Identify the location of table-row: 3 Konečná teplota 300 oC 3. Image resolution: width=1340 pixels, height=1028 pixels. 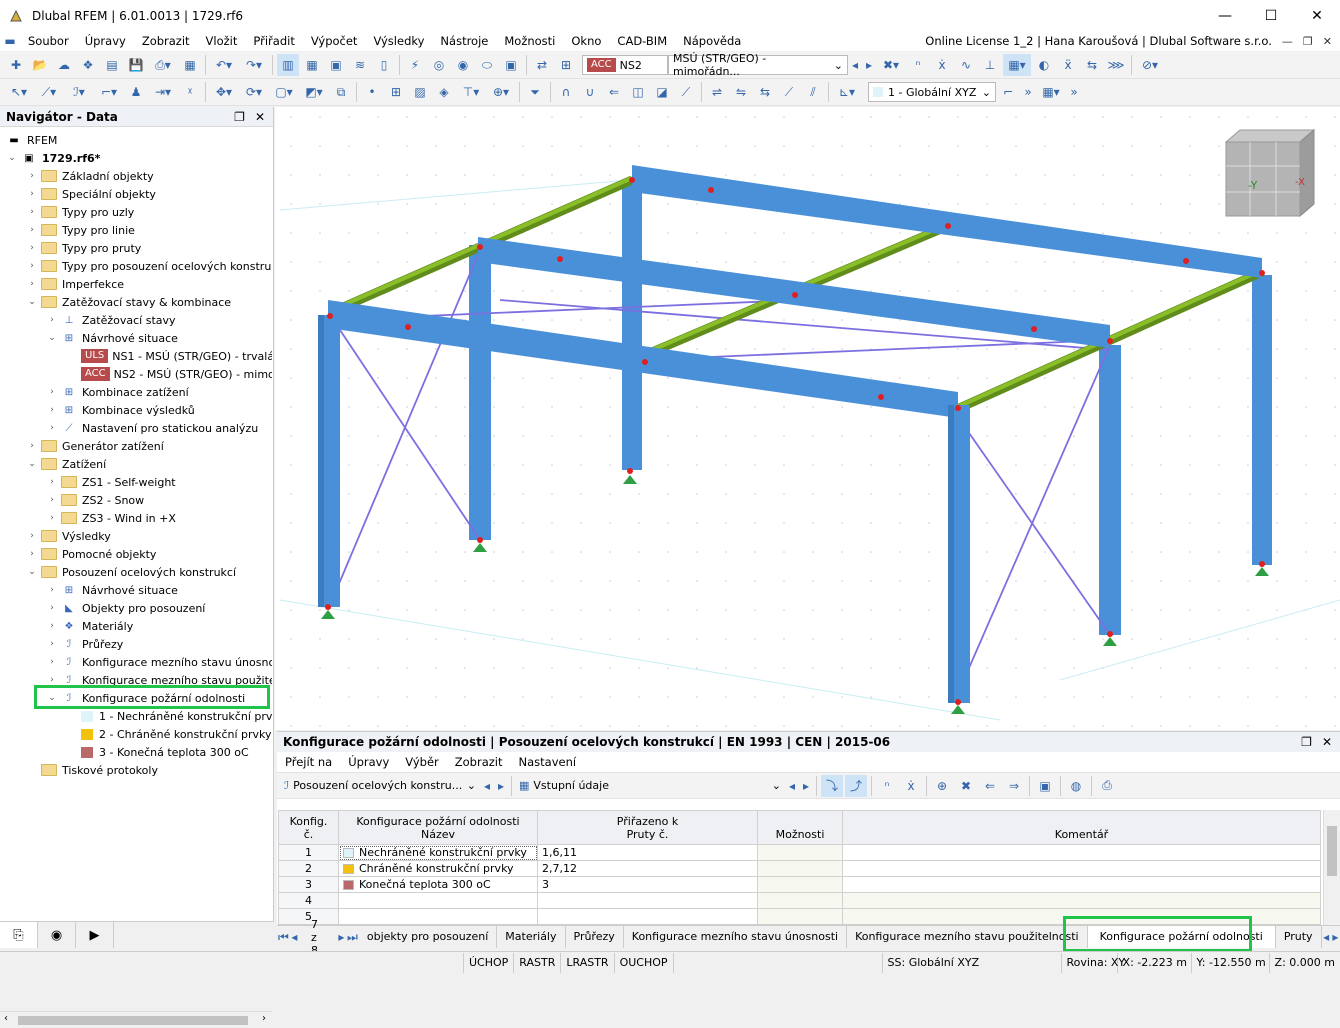
(799, 884).